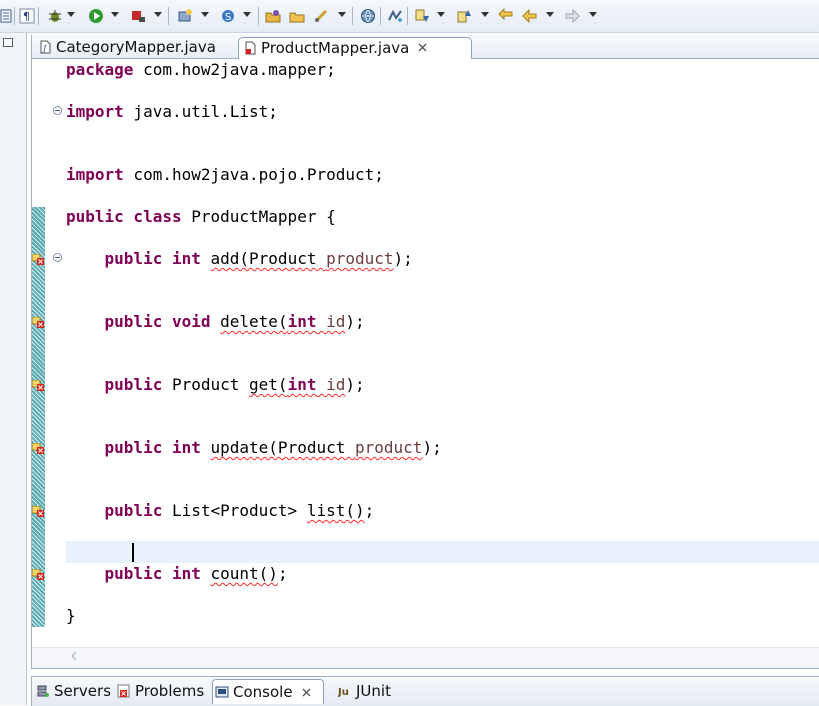  Describe the element at coordinates (258, 216) in the screenshot. I see `code-text: ProductMapper {` at that location.